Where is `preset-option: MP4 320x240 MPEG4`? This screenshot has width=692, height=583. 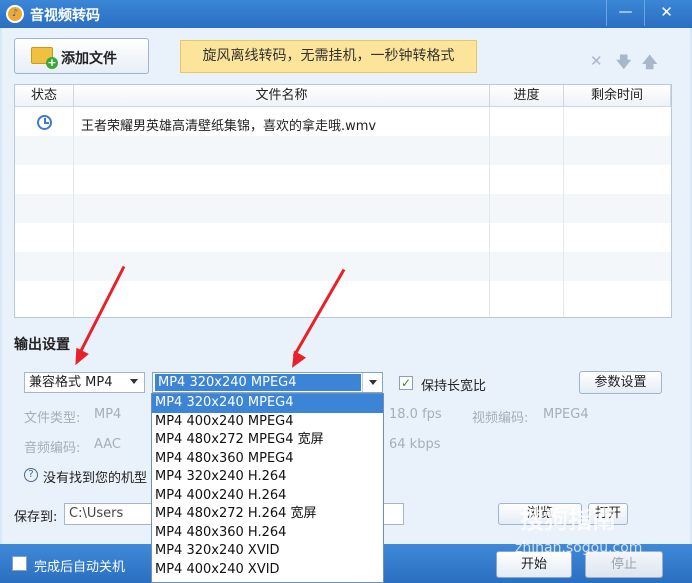
preset-option: MP4 320x240 MPEG4 is located at coordinates (267, 403).